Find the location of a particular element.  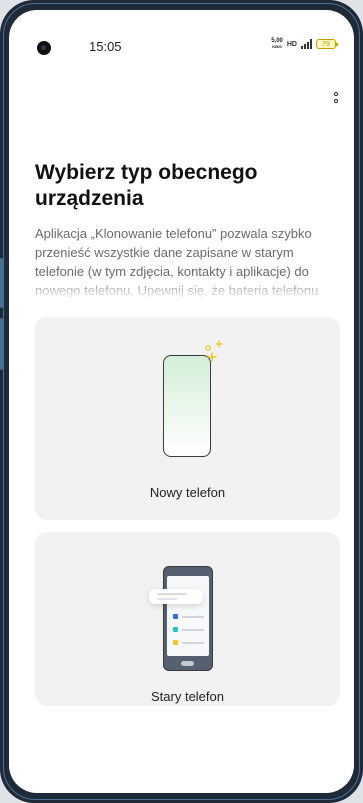

old-phone-screen is located at coordinates (188, 616).